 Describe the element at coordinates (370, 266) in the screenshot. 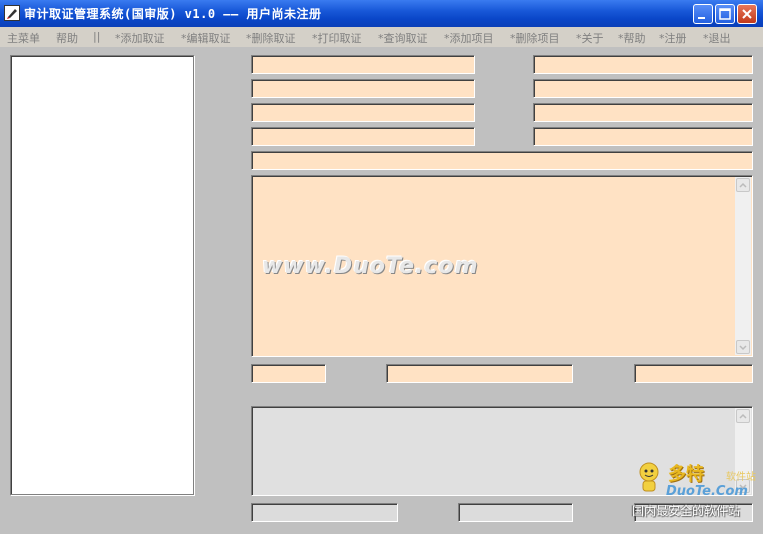

I see `watermark-text: www.DuoTe.com` at that location.